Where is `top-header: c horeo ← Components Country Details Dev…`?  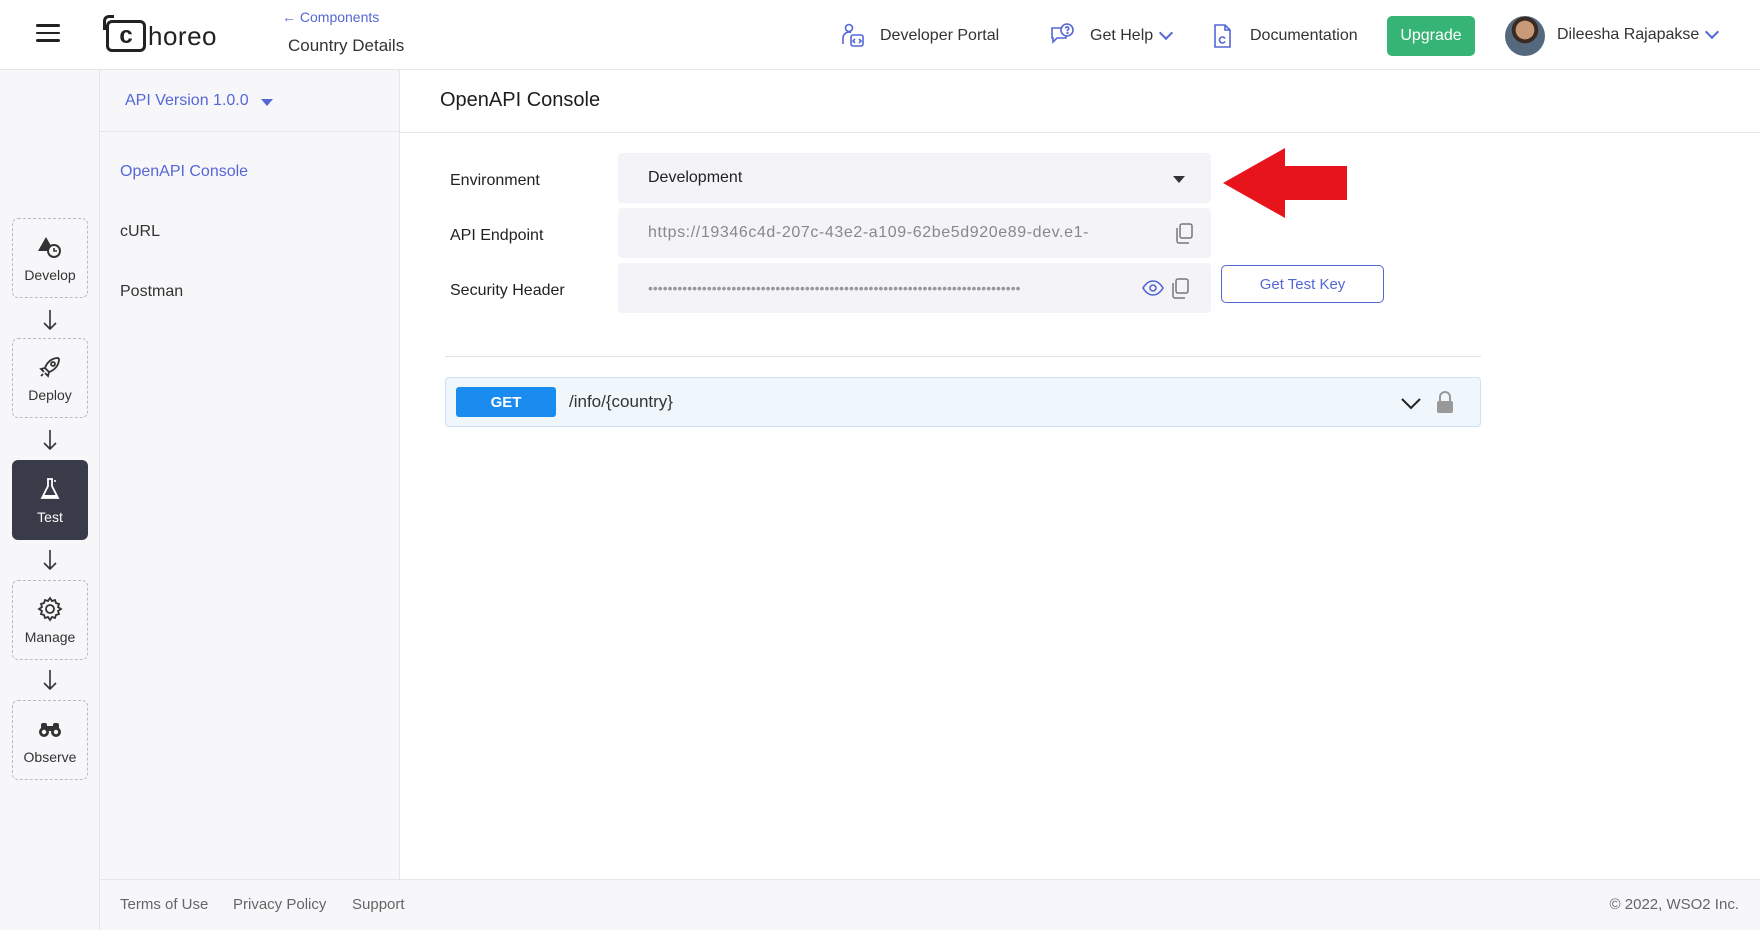
top-header: c horeo ← Components Country Details Dev… is located at coordinates (880, 35).